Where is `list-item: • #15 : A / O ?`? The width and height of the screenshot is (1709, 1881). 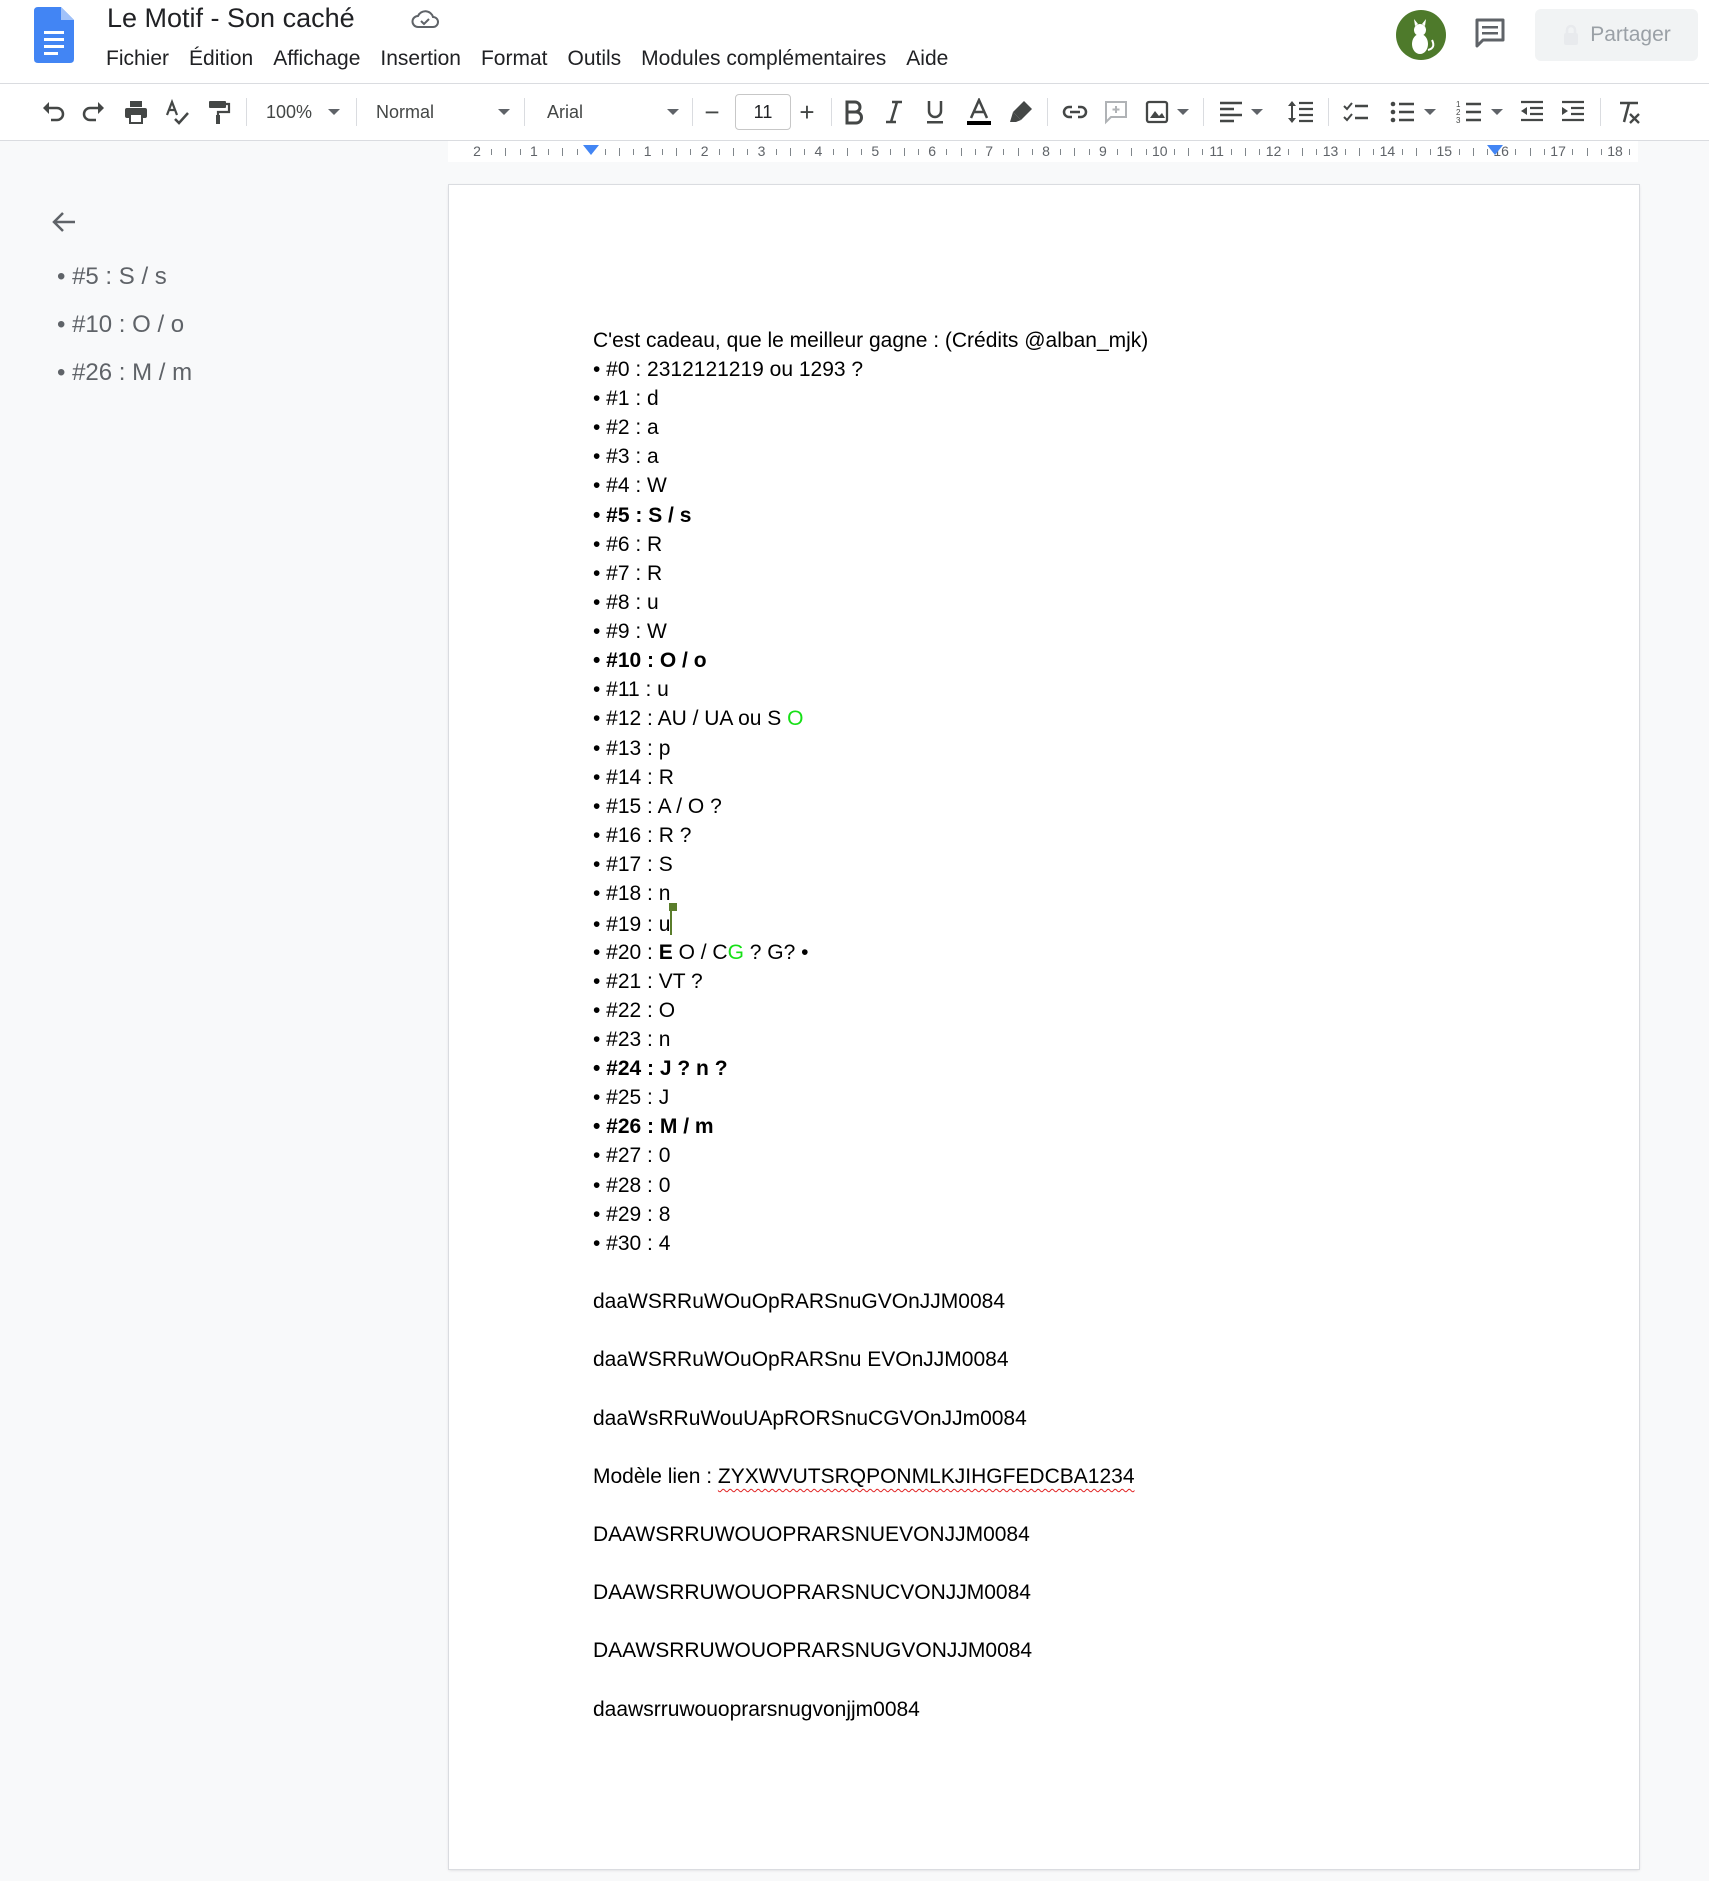 list-item: • #15 : A / O ? is located at coordinates (657, 806).